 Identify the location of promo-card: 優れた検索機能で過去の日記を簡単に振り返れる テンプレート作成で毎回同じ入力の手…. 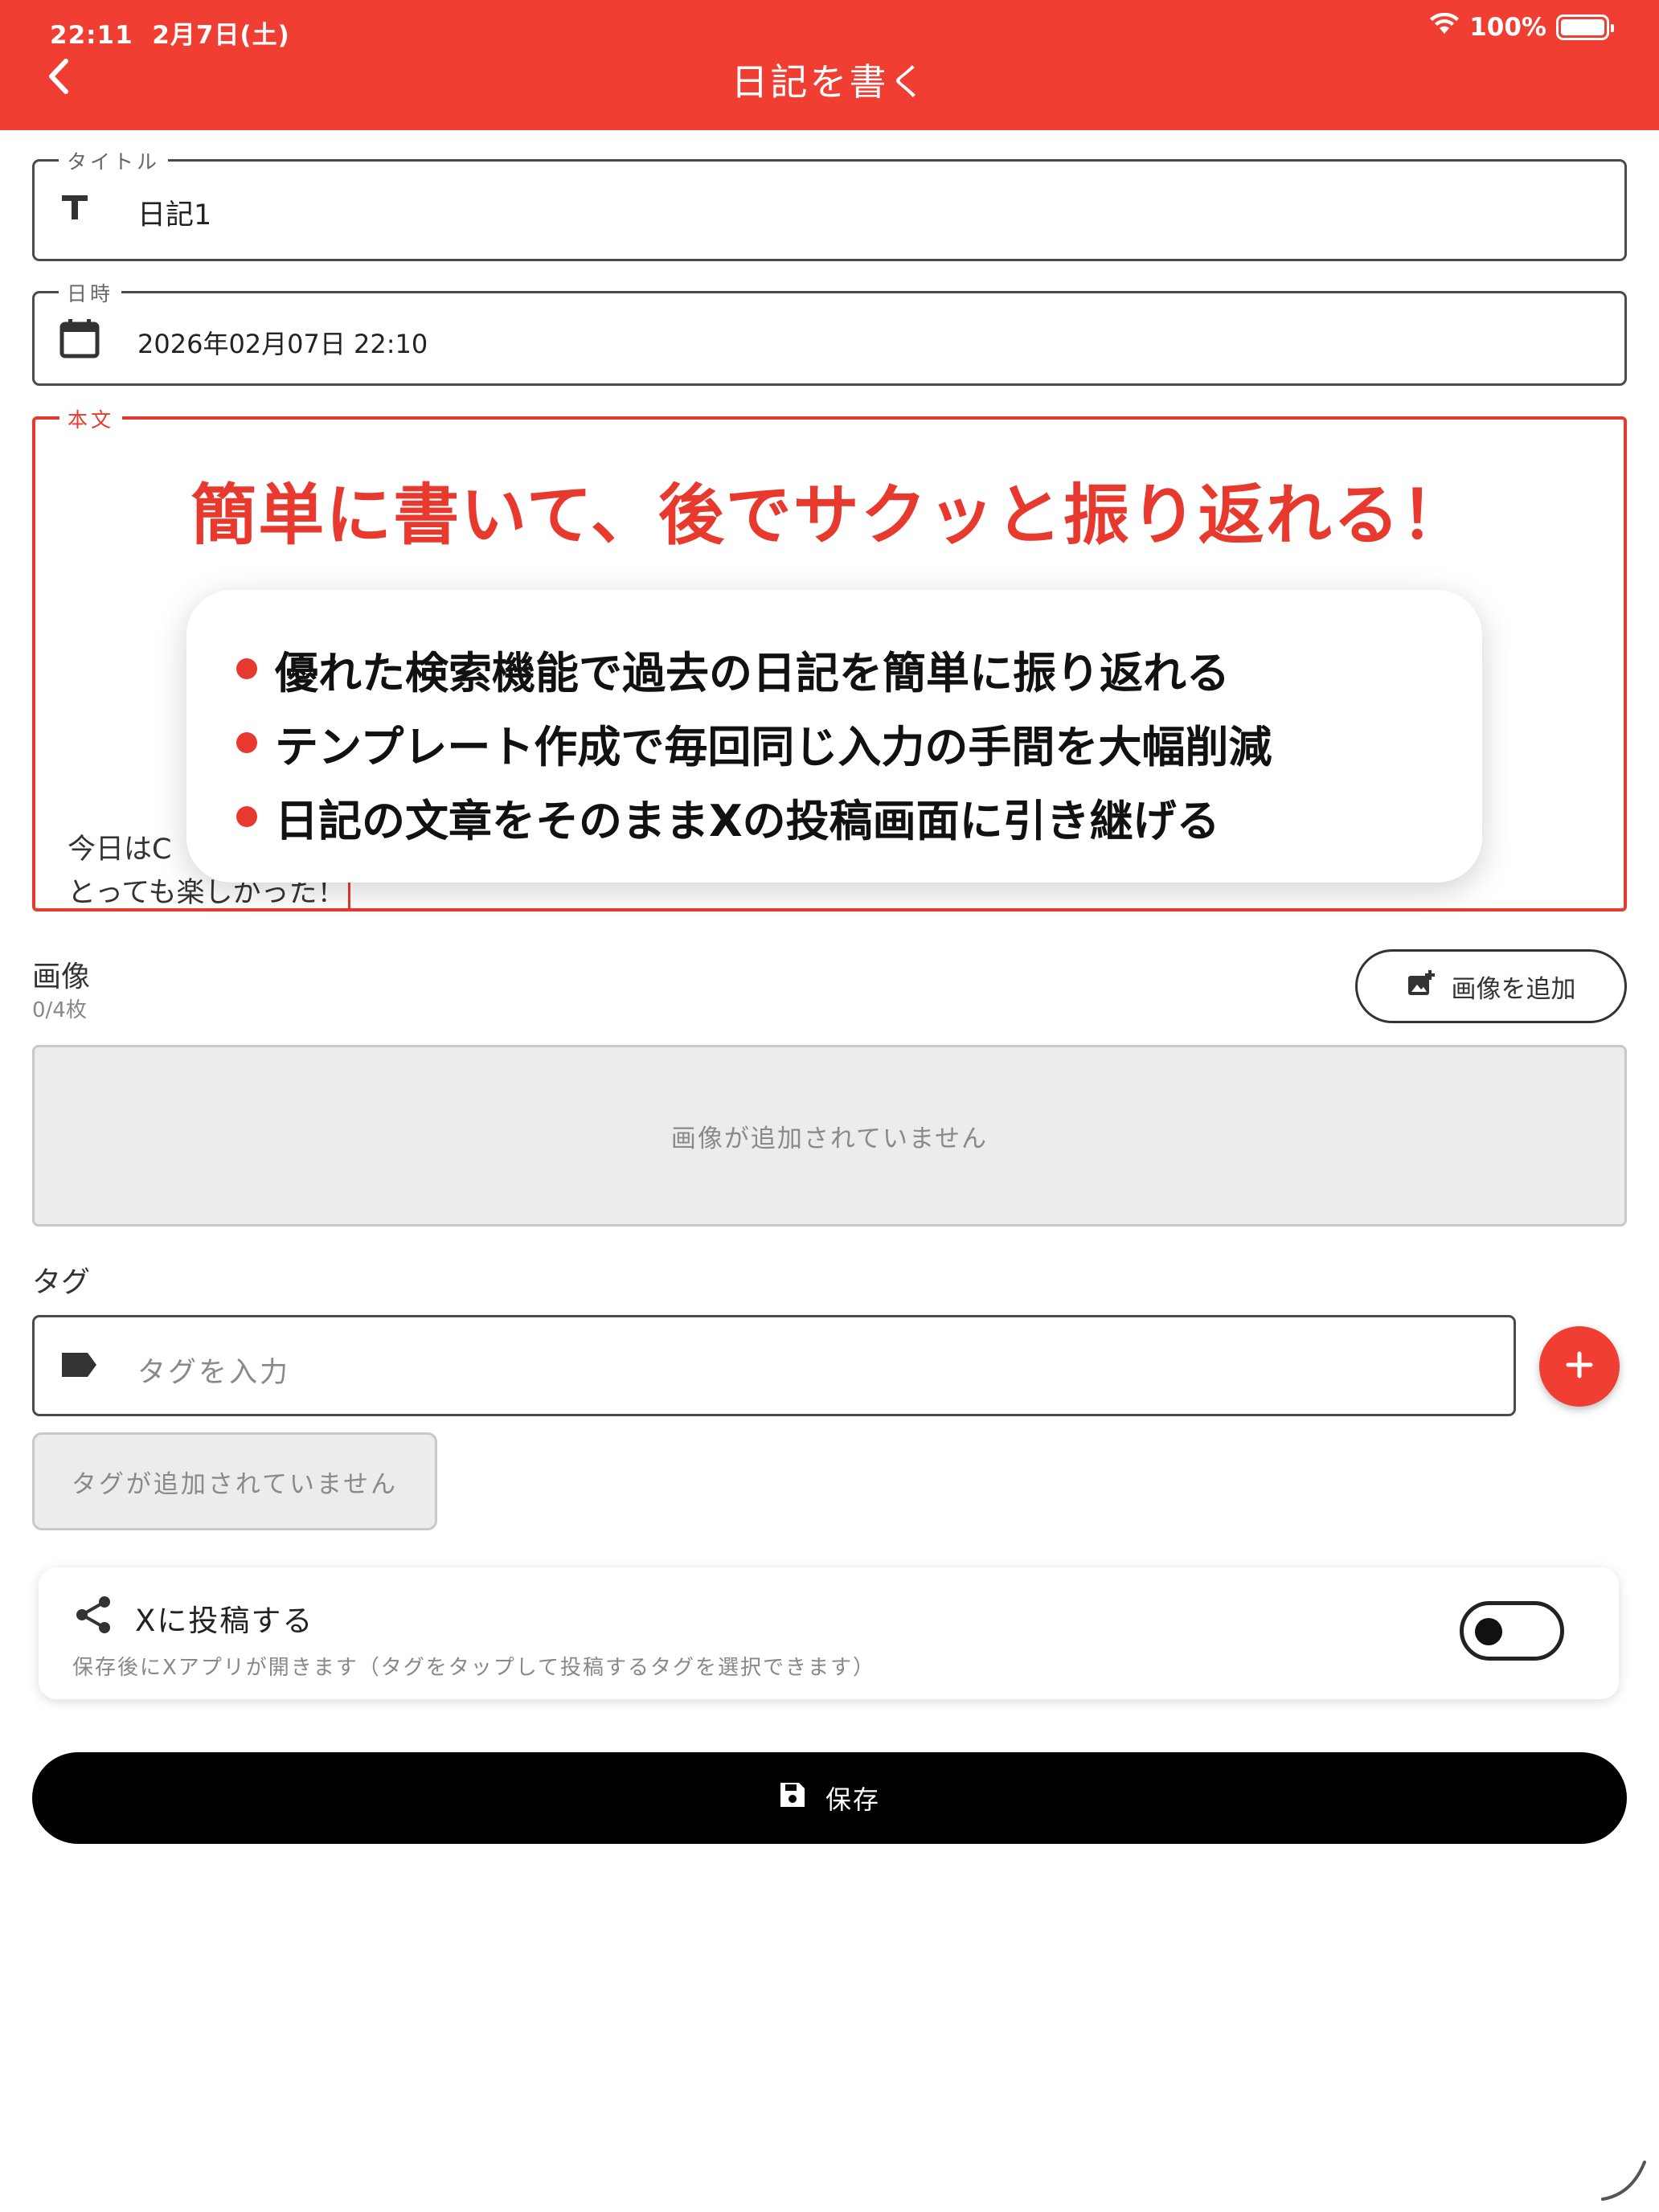
(834, 736).